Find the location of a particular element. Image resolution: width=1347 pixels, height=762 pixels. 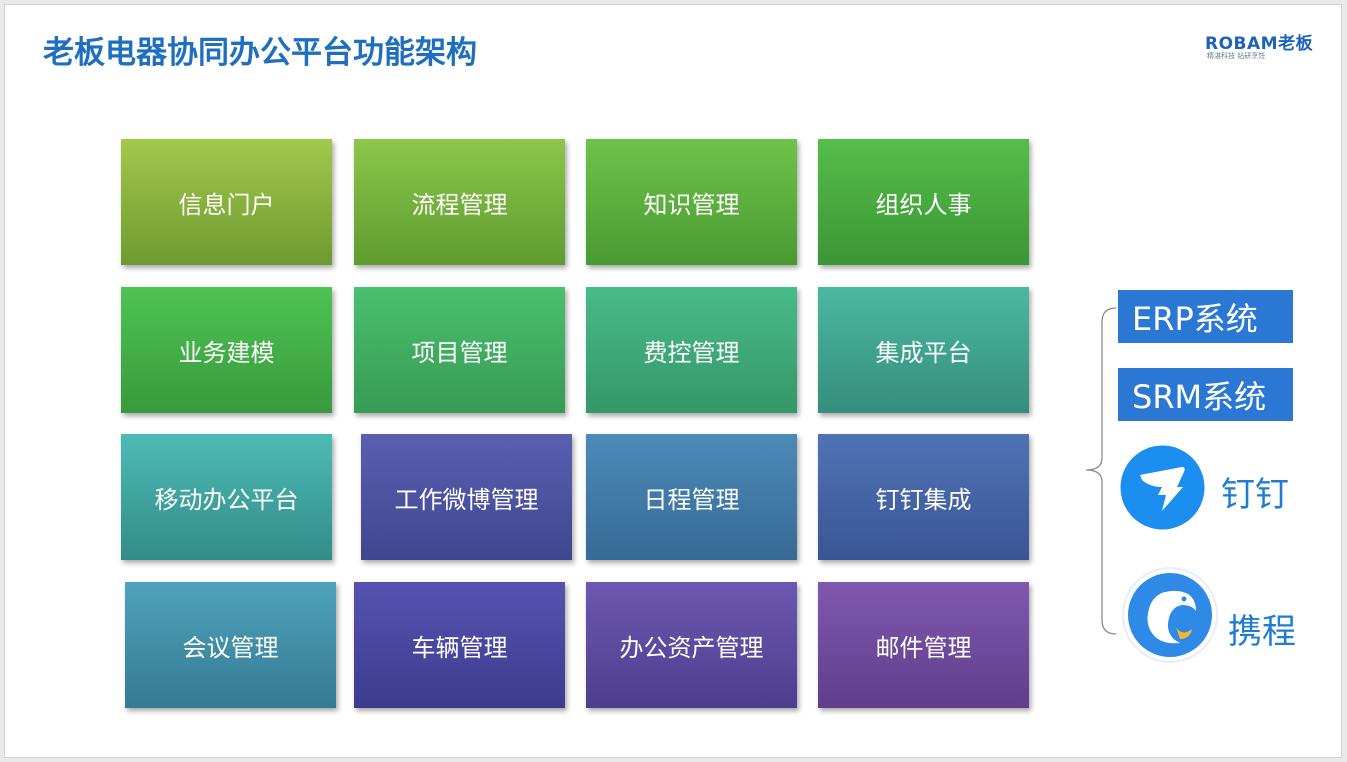

module-tile: 业务建模 is located at coordinates (226, 350).